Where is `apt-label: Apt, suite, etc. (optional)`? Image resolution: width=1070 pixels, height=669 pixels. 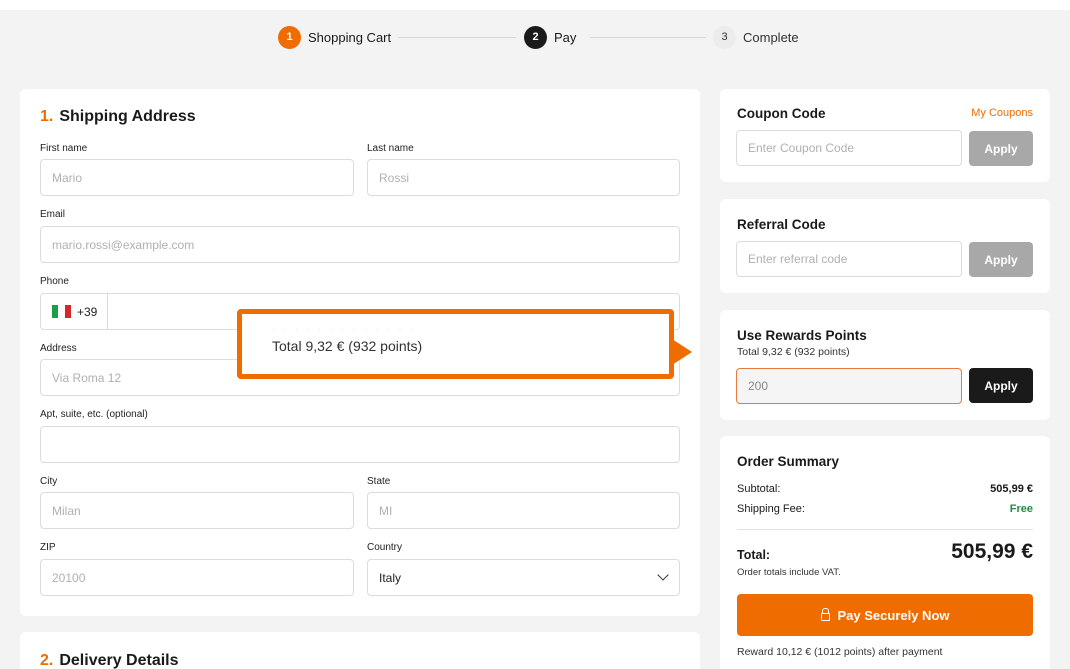 apt-label: Apt, suite, etc. (optional) is located at coordinates (94, 414).